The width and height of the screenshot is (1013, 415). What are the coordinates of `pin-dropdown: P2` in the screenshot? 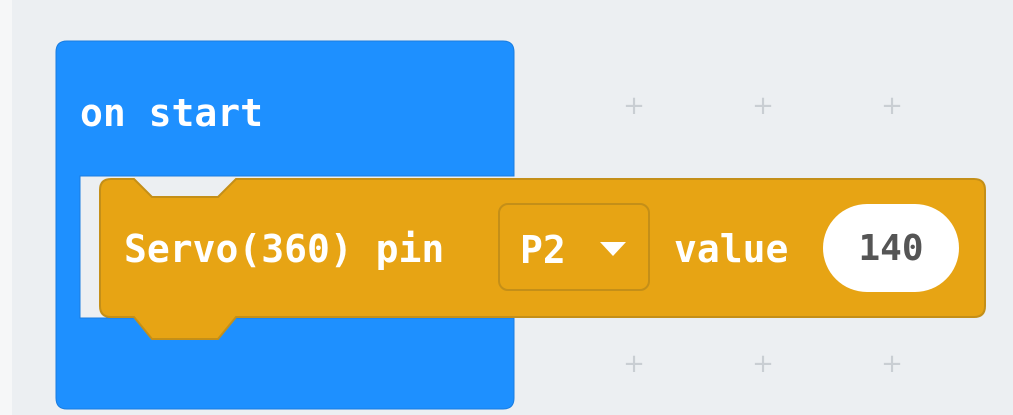 It's located at (574, 247).